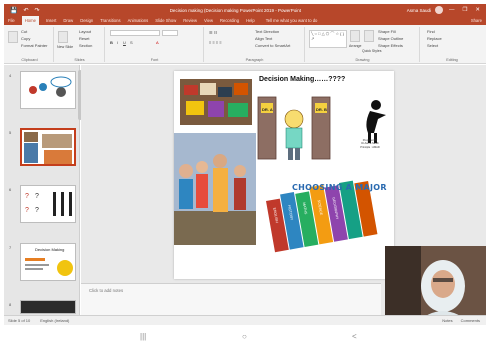 Image resolution: width=490 pixels, height=347 pixels. I want to click on tab-draw: Draw, so click(68, 20).